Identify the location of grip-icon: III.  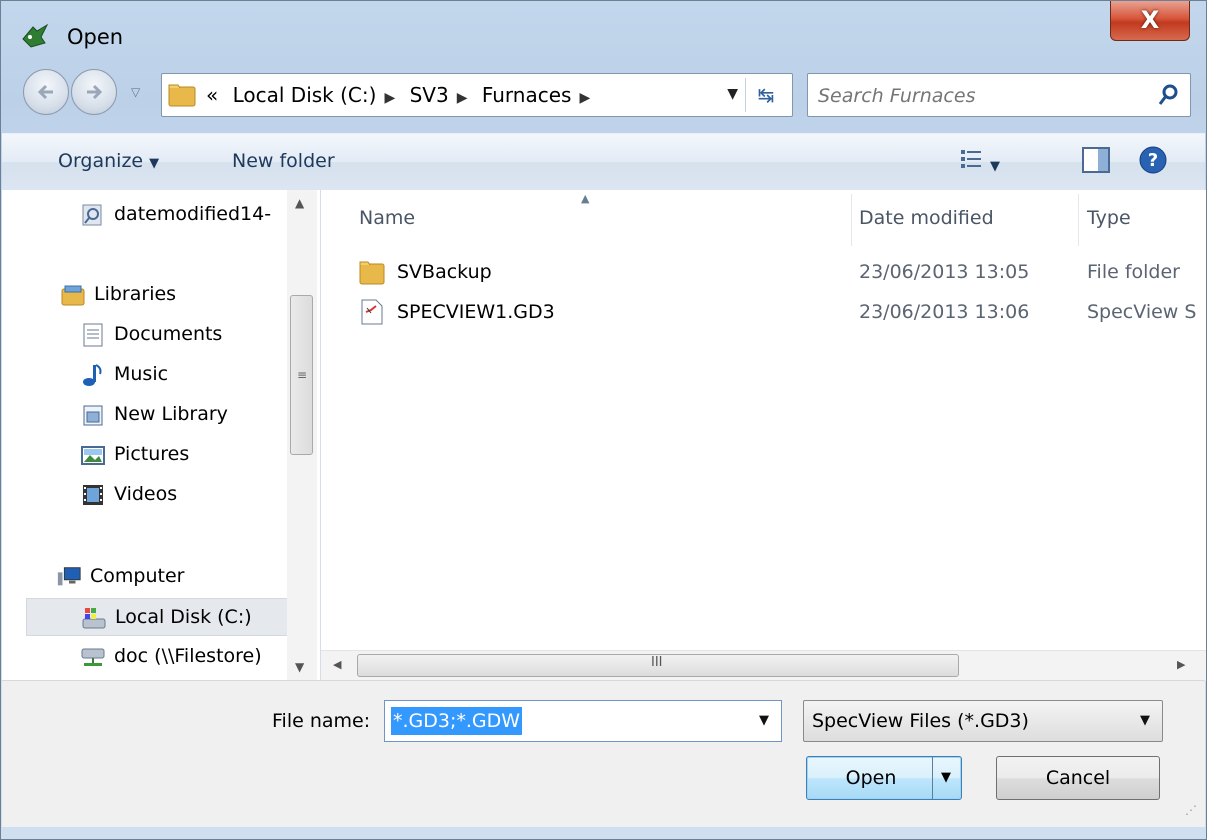
(657, 662).